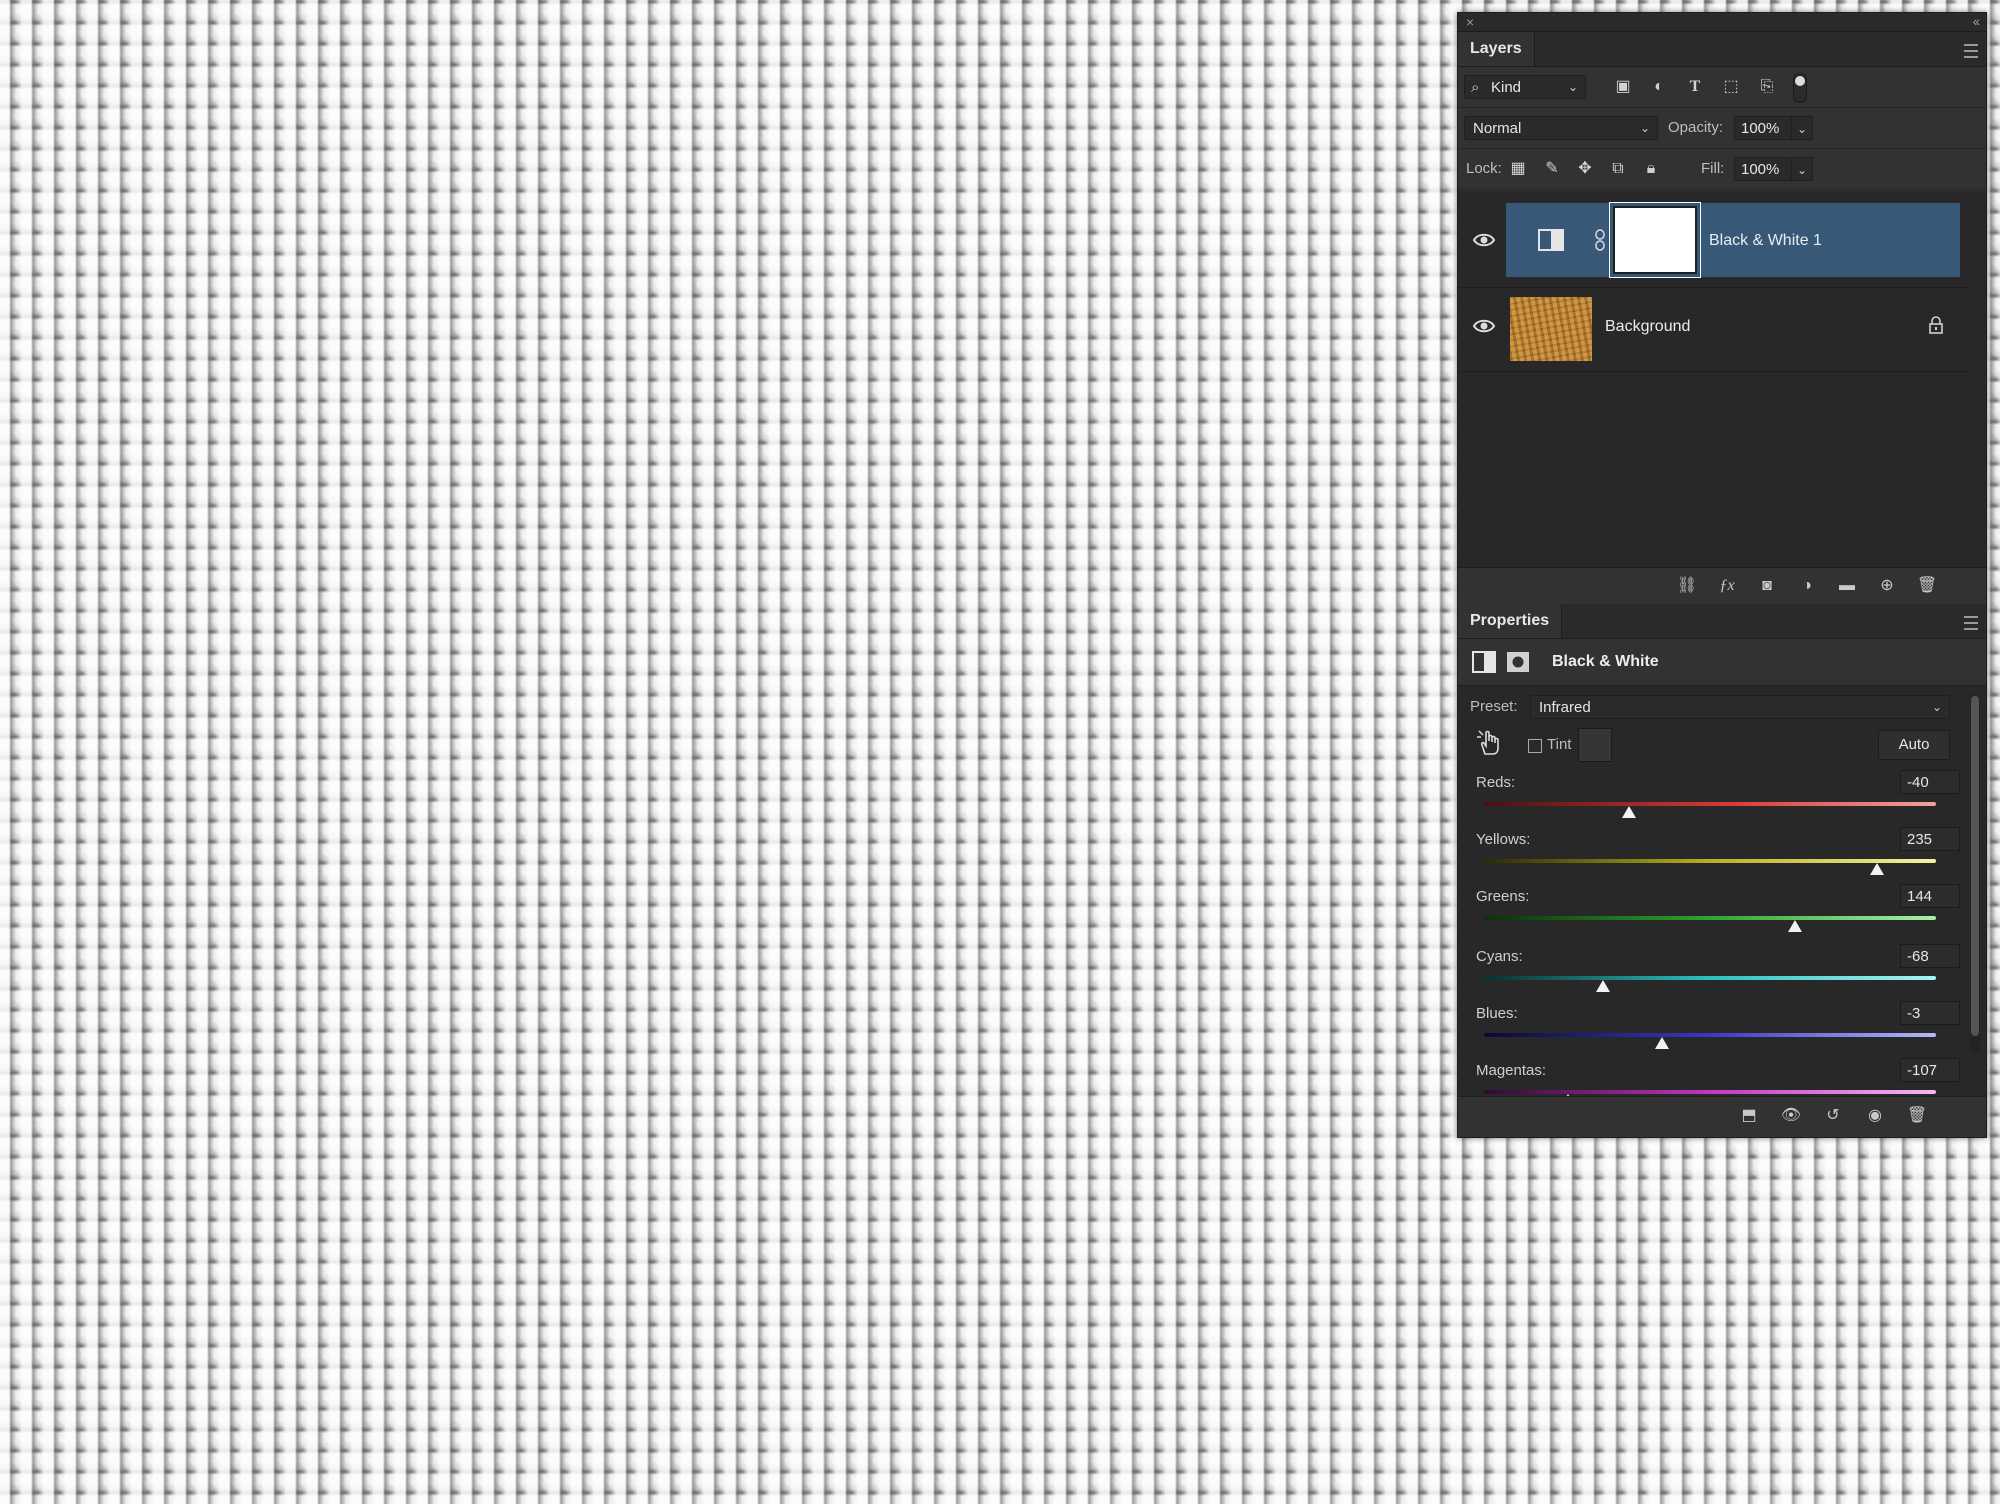 The height and width of the screenshot is (1504, 2000). What do you see at coordinates (1875, 1116) in the screenshot?
I see `visibility-icon: ◉` at bounding box center [1875, 1116].